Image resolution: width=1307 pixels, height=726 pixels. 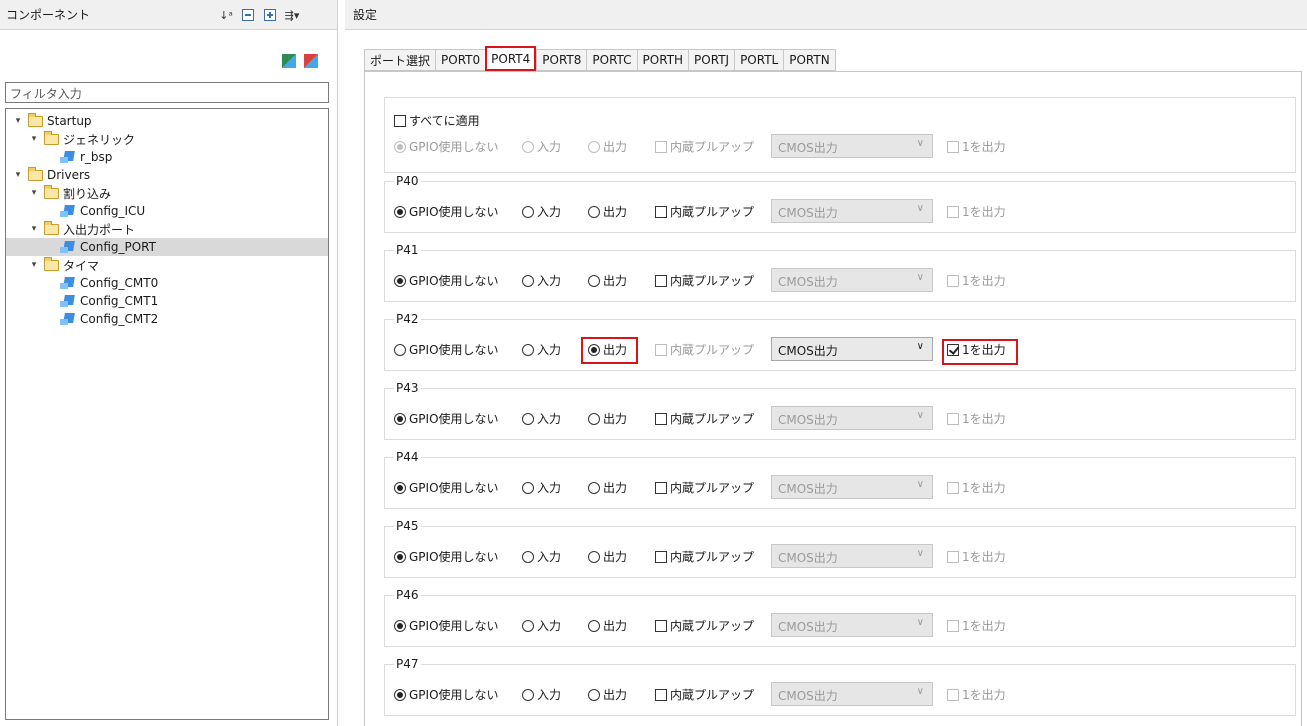 I want to click on tab-portj: PORTJ, so click(x=711, y=60).